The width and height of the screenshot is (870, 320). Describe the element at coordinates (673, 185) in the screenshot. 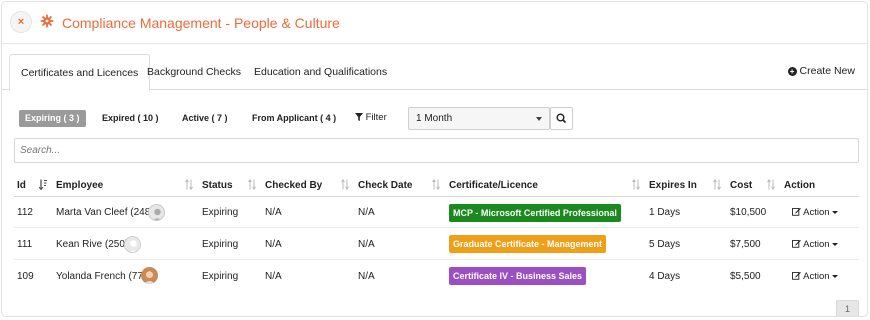

I see `column-header-expires-in: Expires In` at that location.